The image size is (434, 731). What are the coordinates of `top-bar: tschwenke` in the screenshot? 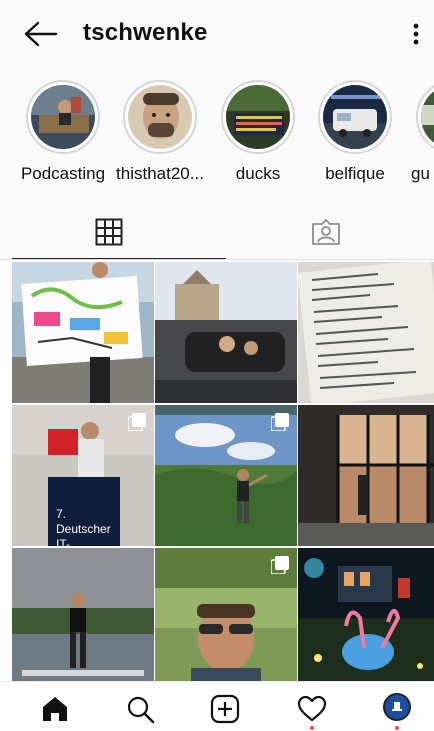 It's located at (217, 33).